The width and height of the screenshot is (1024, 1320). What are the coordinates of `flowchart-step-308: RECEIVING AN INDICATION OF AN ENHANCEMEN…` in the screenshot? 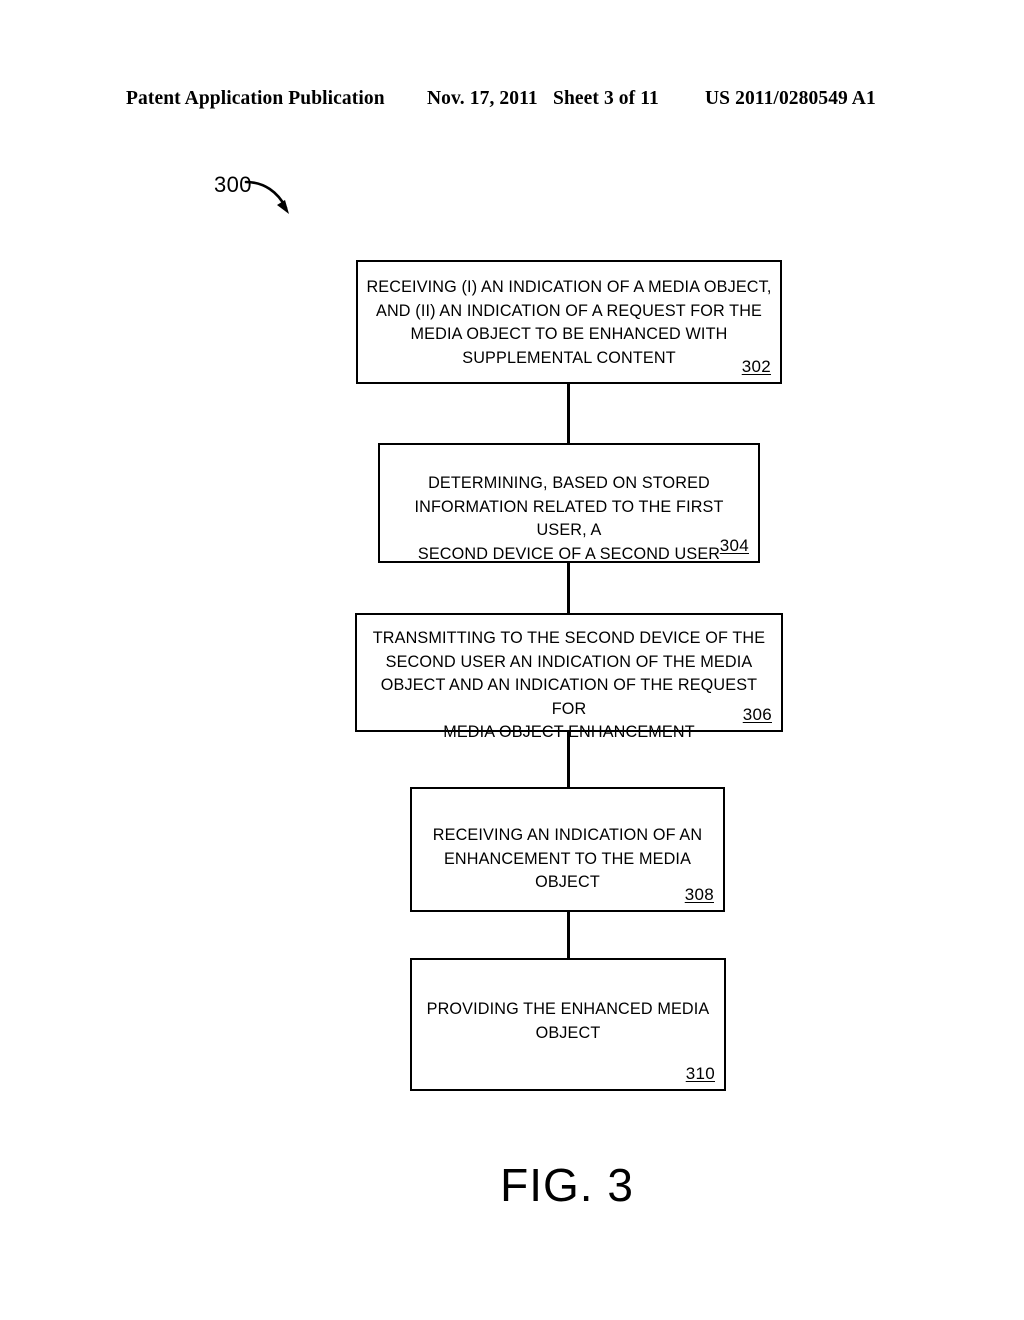 It's located at (567, 849).